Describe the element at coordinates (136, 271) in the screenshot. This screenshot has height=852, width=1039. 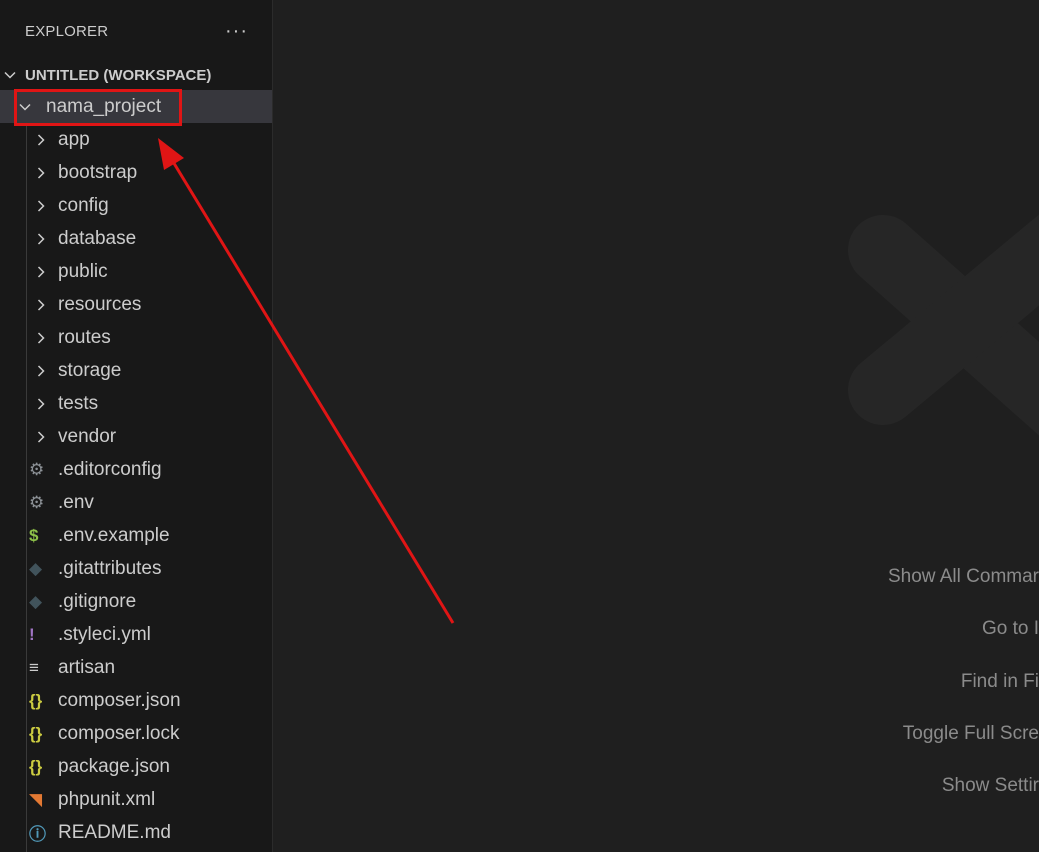
I see `tree-item-folder: public` at that location.